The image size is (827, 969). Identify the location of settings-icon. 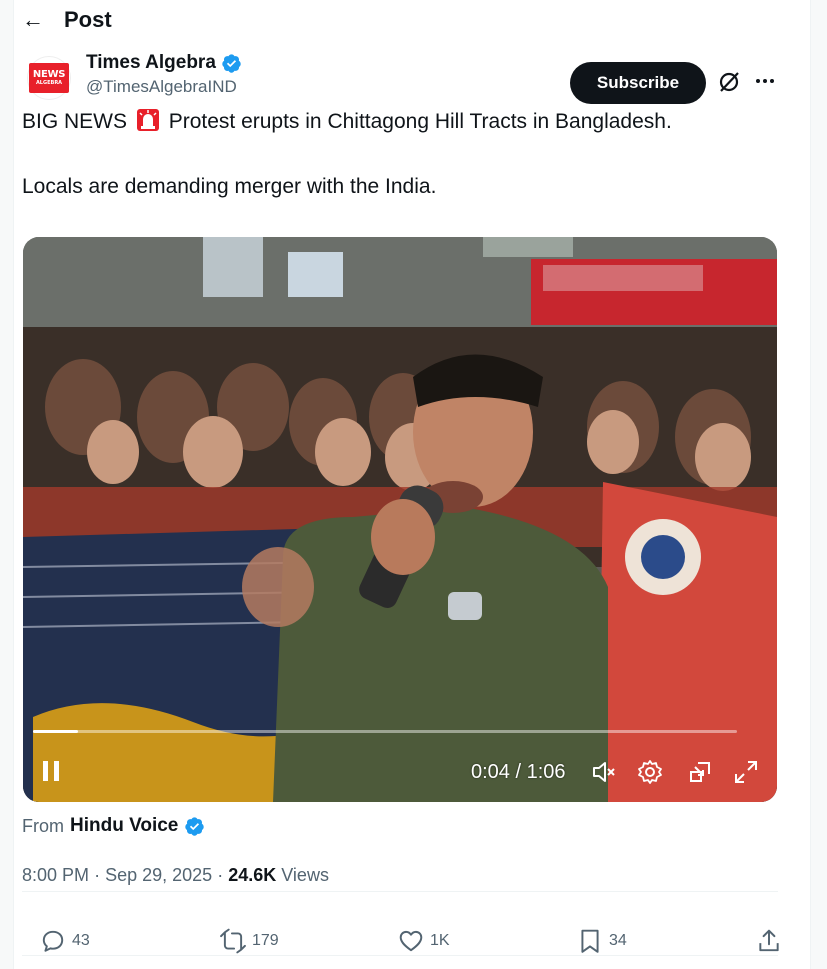
(650, 772).